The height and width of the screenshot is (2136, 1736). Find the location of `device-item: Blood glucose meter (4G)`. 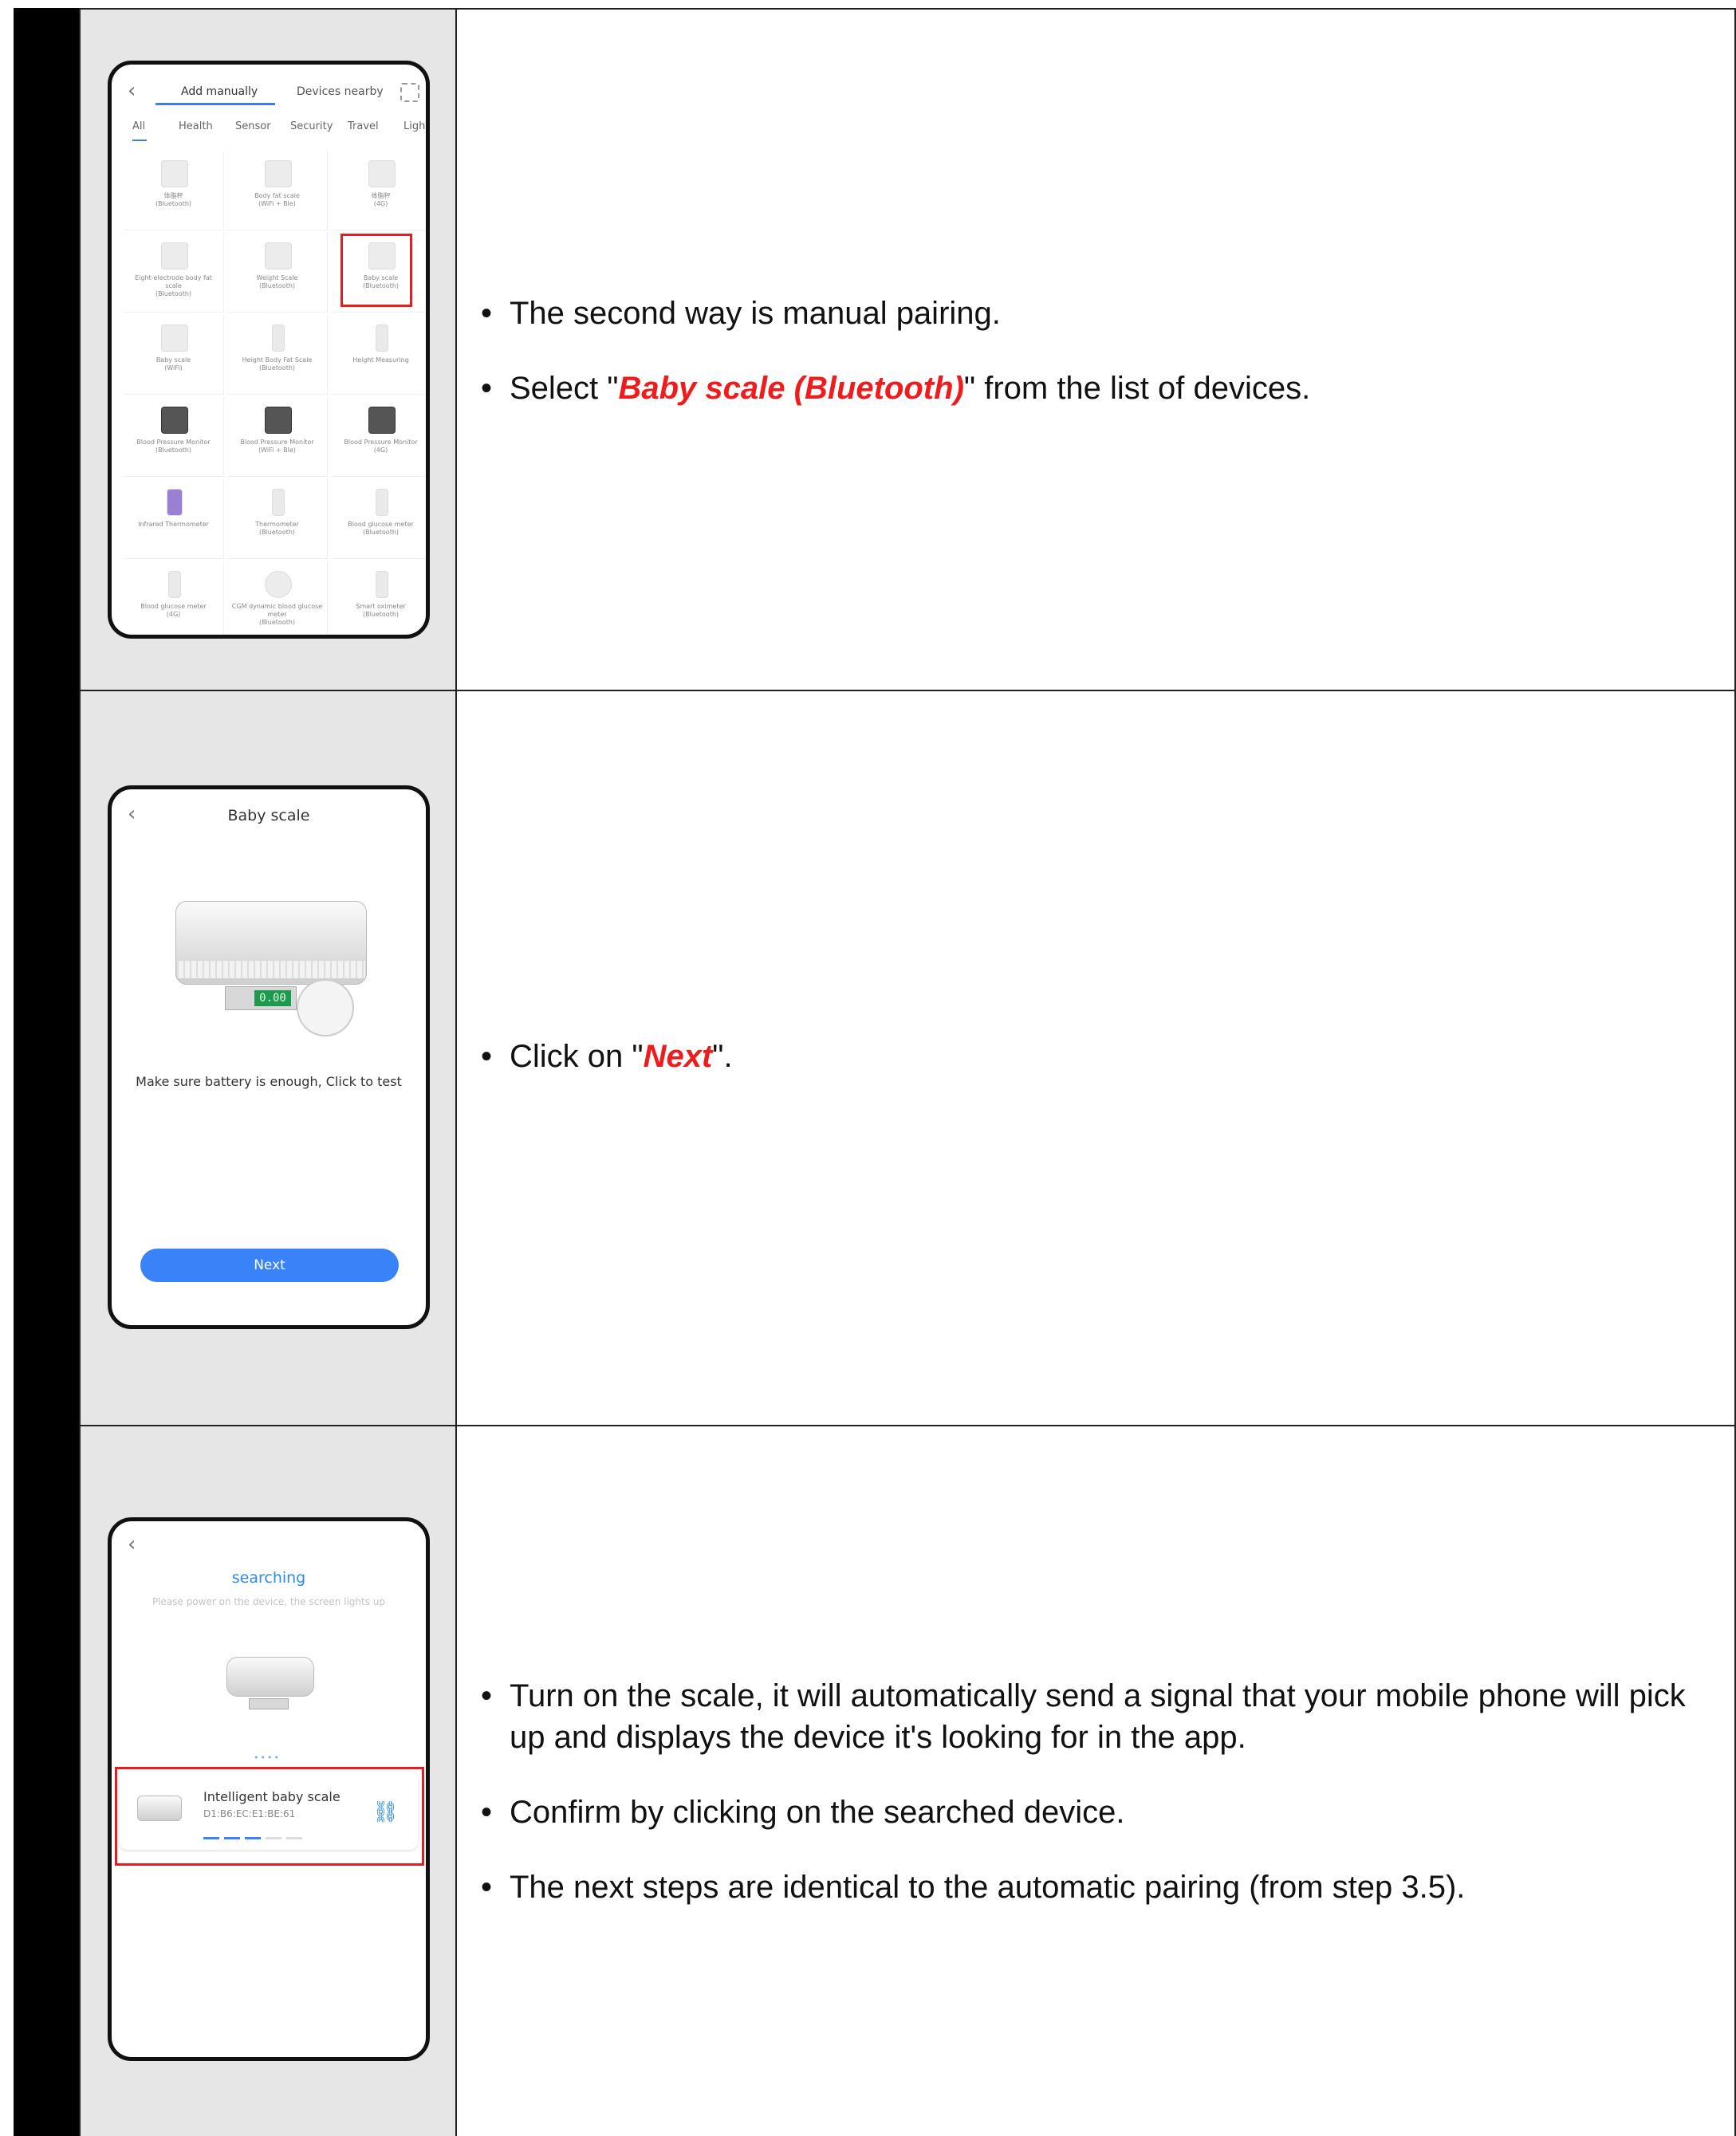

device-item: Blood glucose meter (4G) is located at coordinates (174, 598).